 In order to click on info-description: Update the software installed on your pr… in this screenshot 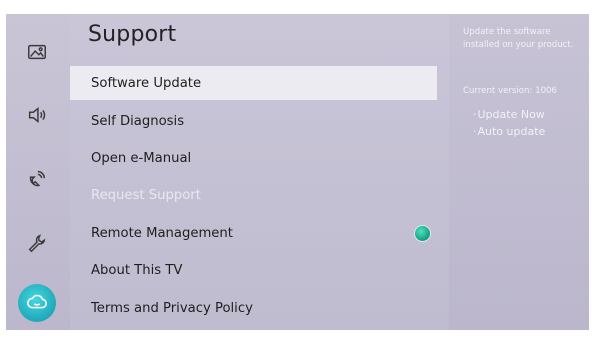, I will do `click(518, 38)`.